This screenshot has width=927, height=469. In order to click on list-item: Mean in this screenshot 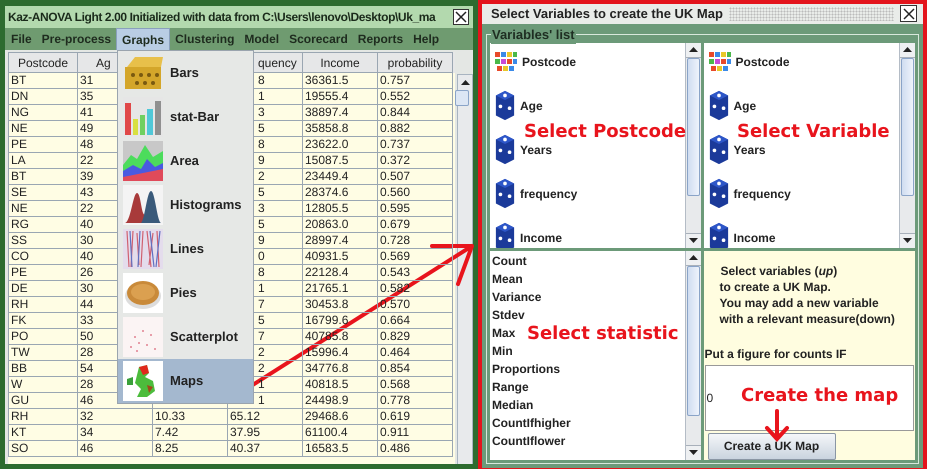, I will do `click(507, 279)`.